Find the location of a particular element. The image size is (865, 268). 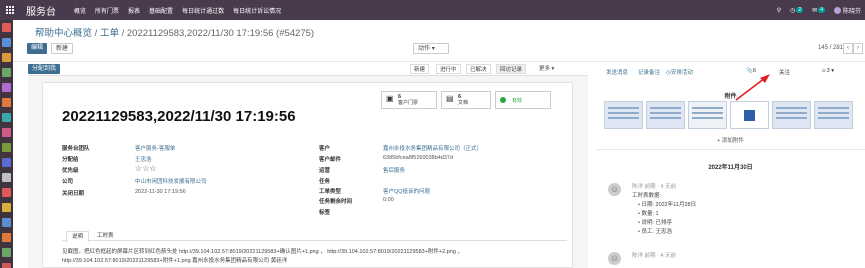

create-button: 新建 is located at coordinates (62, 48).